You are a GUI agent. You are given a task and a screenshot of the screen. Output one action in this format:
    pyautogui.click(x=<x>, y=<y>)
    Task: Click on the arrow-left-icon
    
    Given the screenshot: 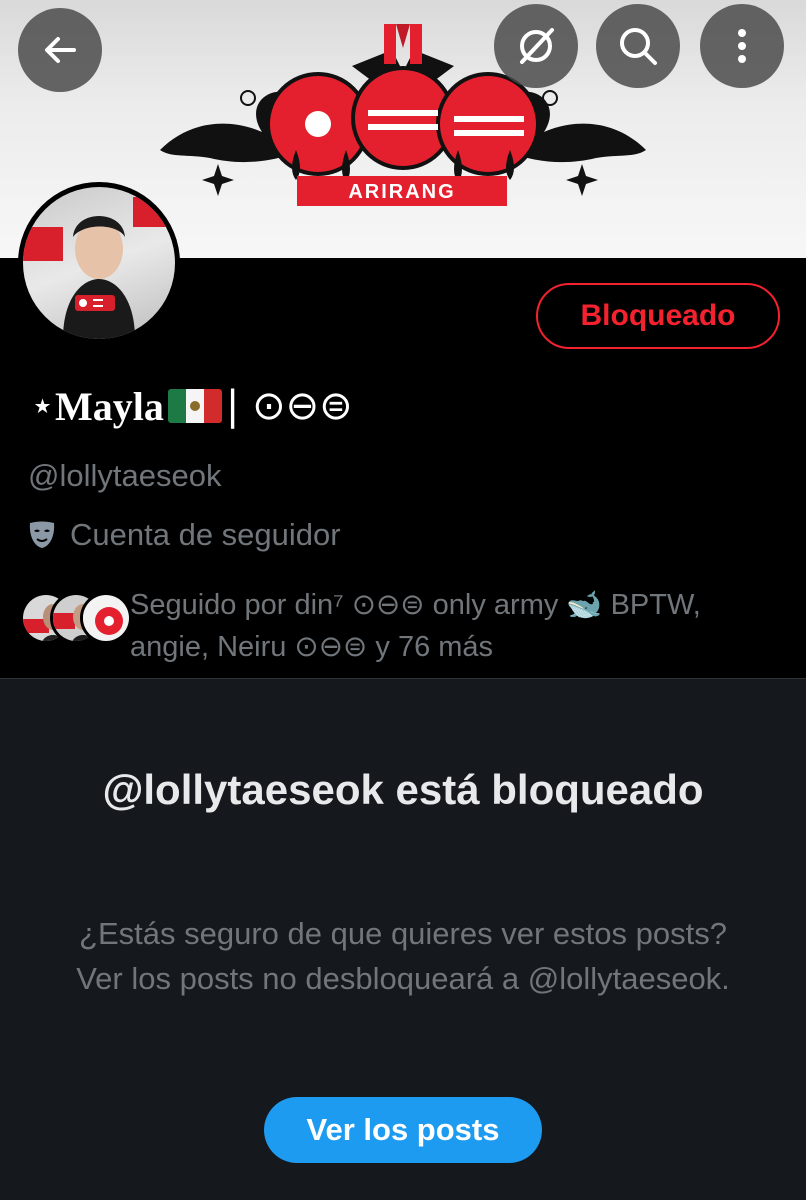 What is the action you would take?
    pyautogui.click(x=60, y=50)
    